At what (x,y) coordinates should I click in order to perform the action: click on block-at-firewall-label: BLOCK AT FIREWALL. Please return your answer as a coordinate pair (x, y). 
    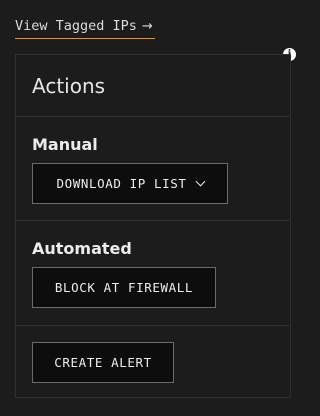
    Looking at the image, I should click on (124, 287).